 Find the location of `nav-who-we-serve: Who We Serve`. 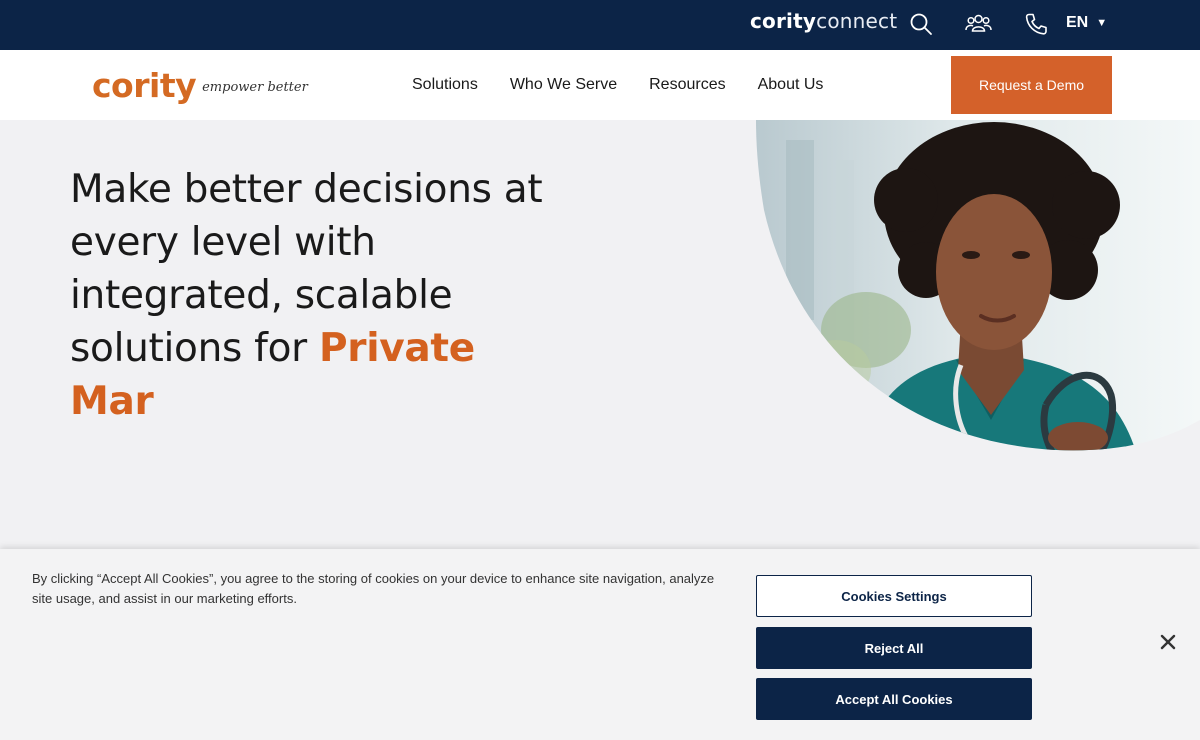

nav-who-we-serve: Who We Serve is located at coordinates (563, 85).